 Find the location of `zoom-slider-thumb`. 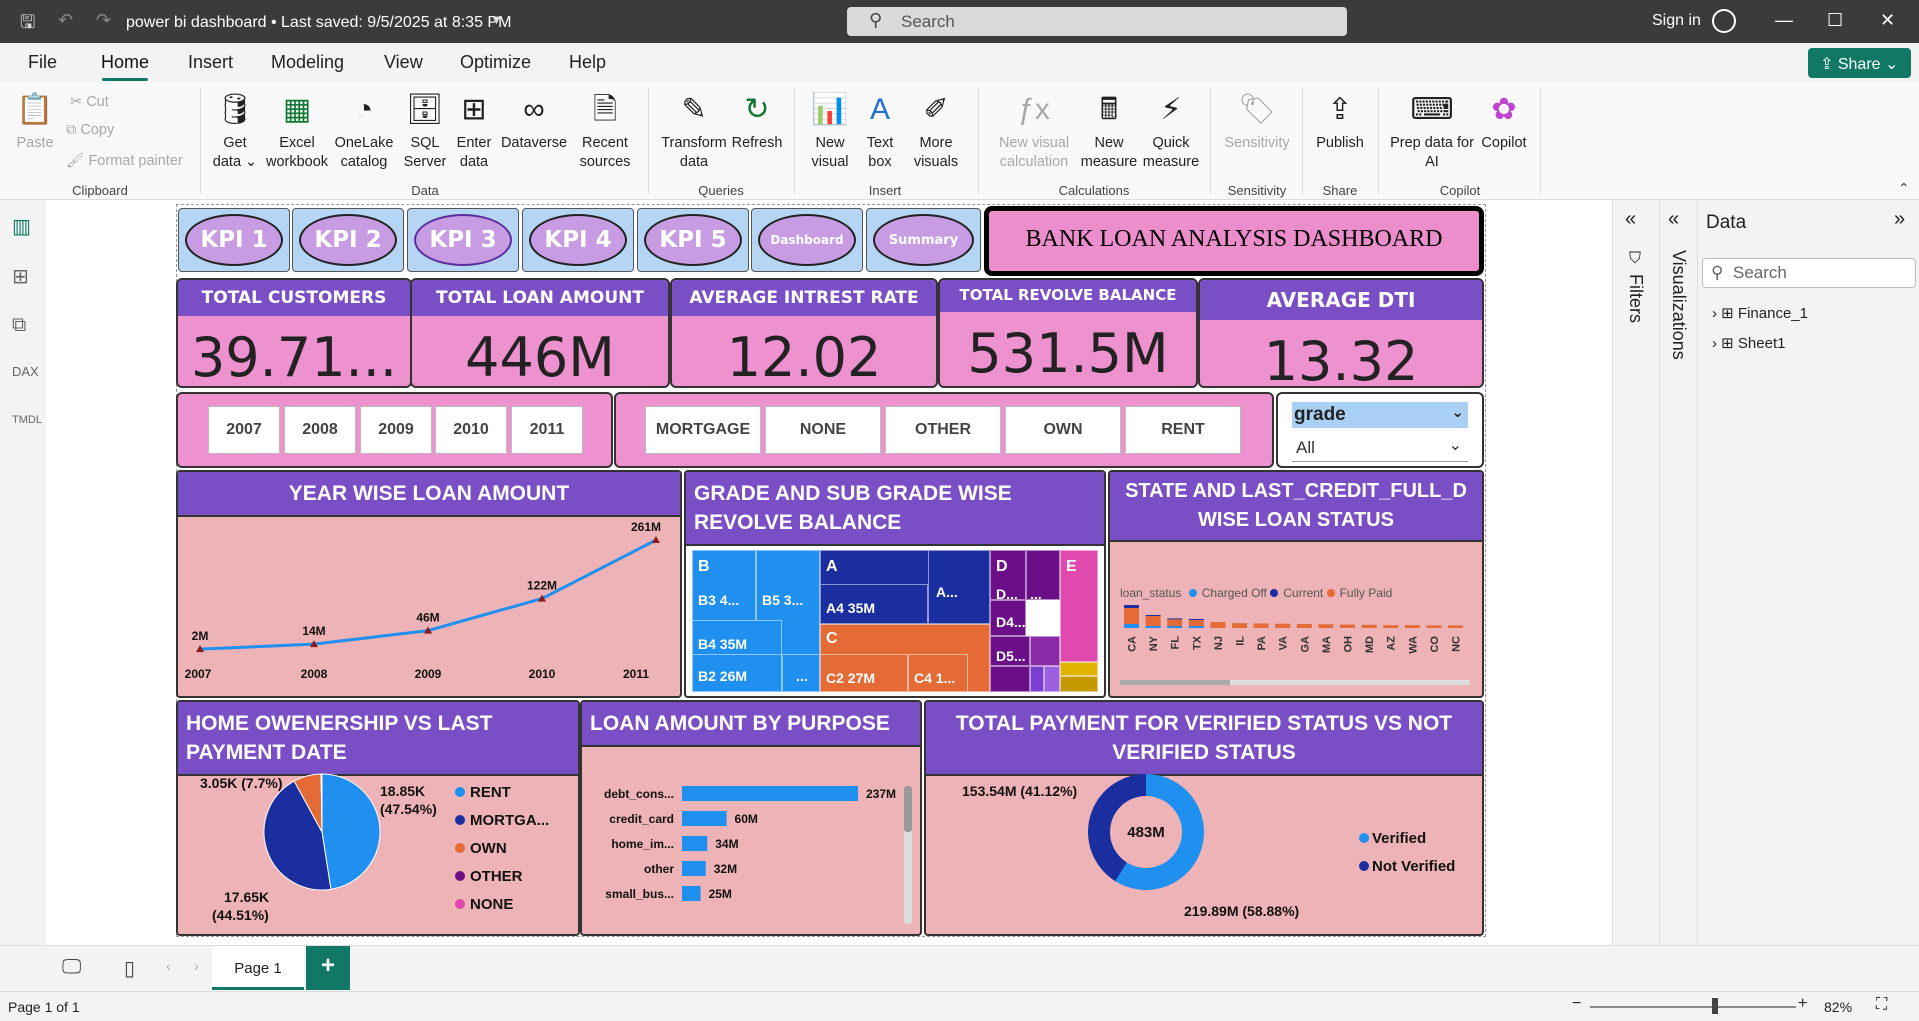

zoom-slider-thumb is located at coordinates (1715, 1006).